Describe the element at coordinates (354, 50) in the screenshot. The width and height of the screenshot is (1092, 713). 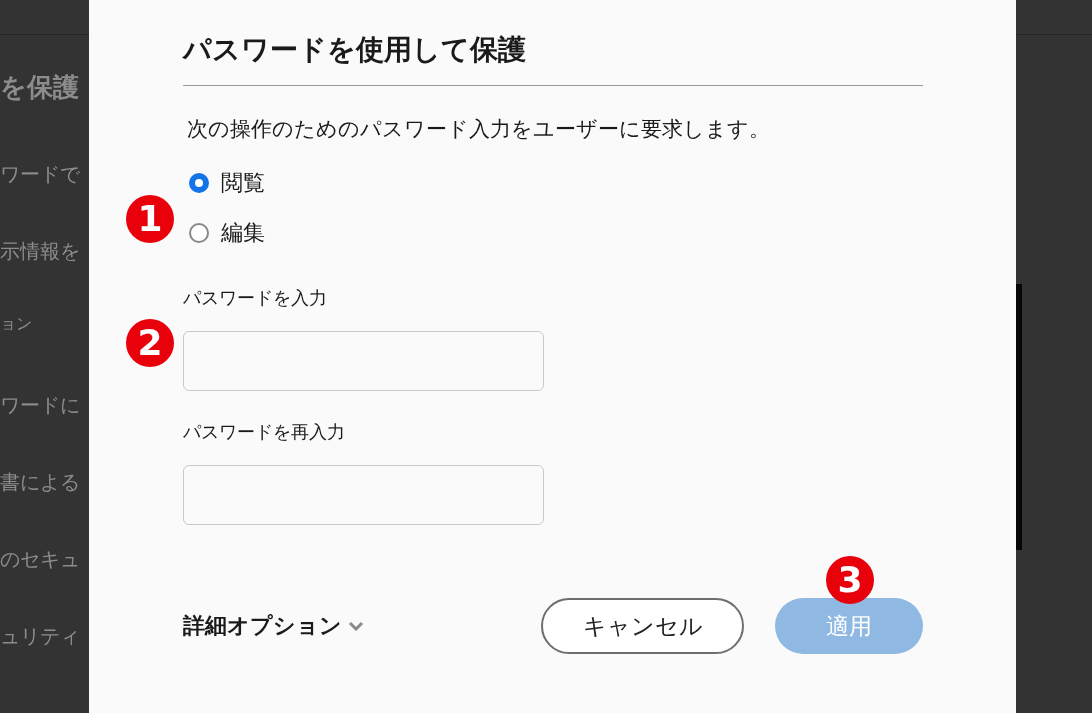
I see `dialog-title: パスワードを使用して保護` at that location.